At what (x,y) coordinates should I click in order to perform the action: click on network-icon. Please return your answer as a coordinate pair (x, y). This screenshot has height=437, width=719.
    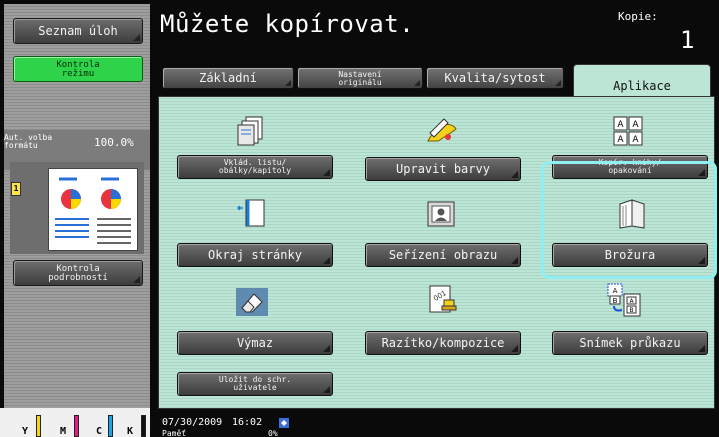
    Looking at the image, I should click on (284, 421).